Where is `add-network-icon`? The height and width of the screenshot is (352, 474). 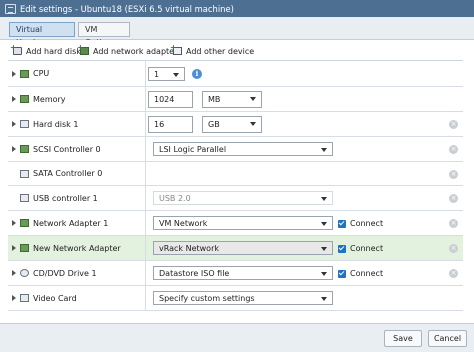
add-network-icon is located at coordinates (83, 49).